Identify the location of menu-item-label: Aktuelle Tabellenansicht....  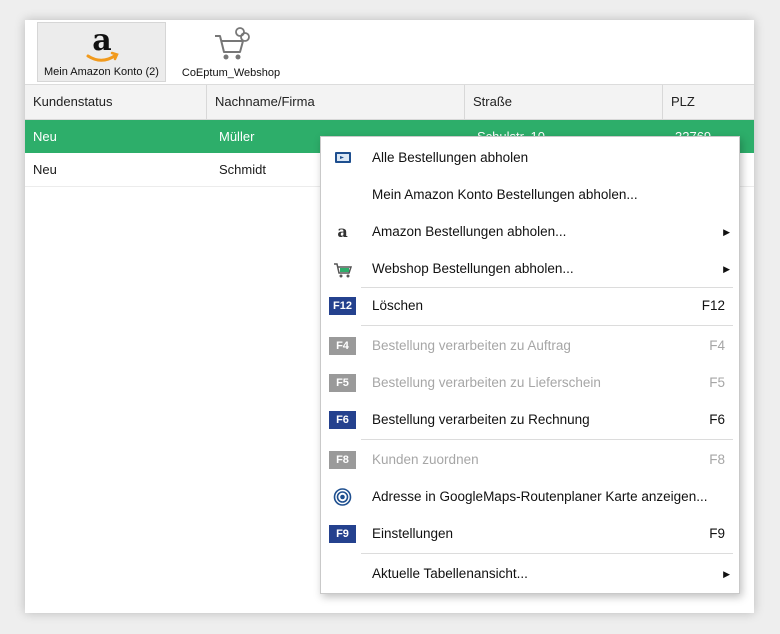
(450, 573).